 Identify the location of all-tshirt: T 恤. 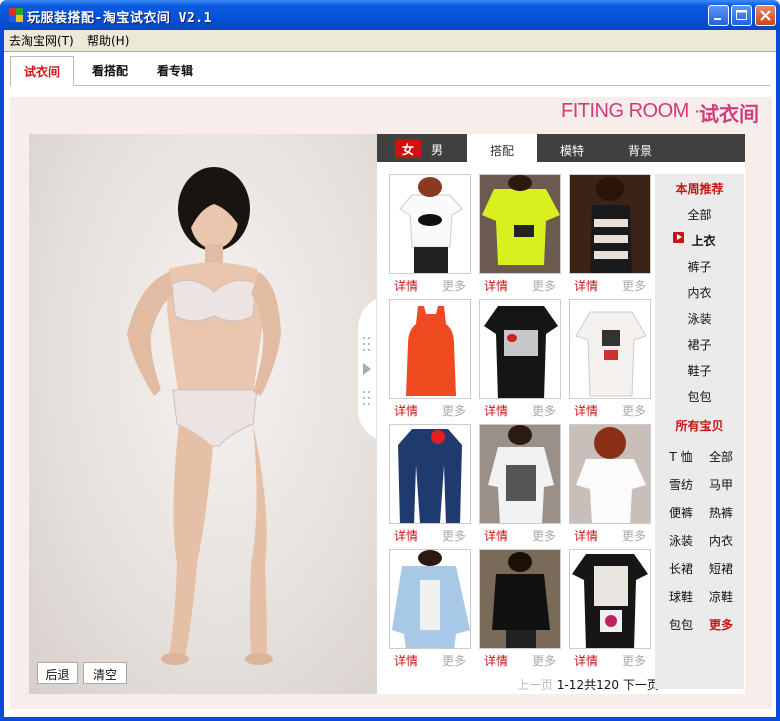
(681, 456).